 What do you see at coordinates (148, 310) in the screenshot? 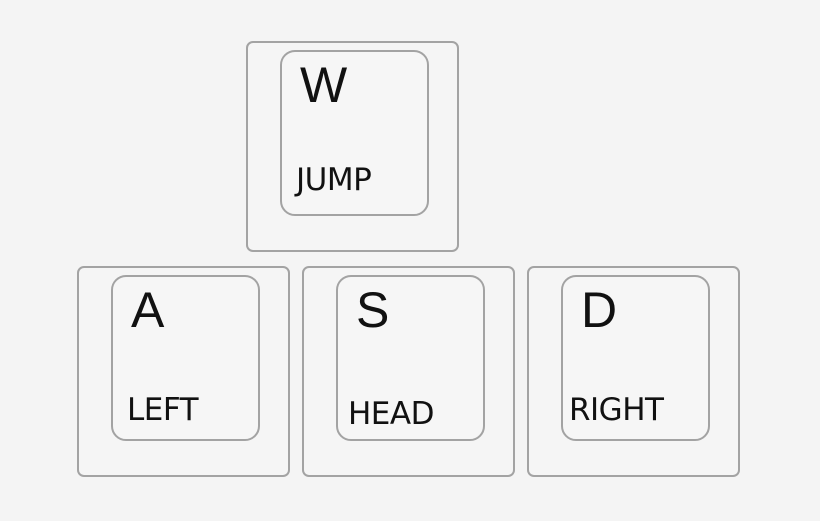
I see `key-letter-a: A` at bounding box center [148, 310].